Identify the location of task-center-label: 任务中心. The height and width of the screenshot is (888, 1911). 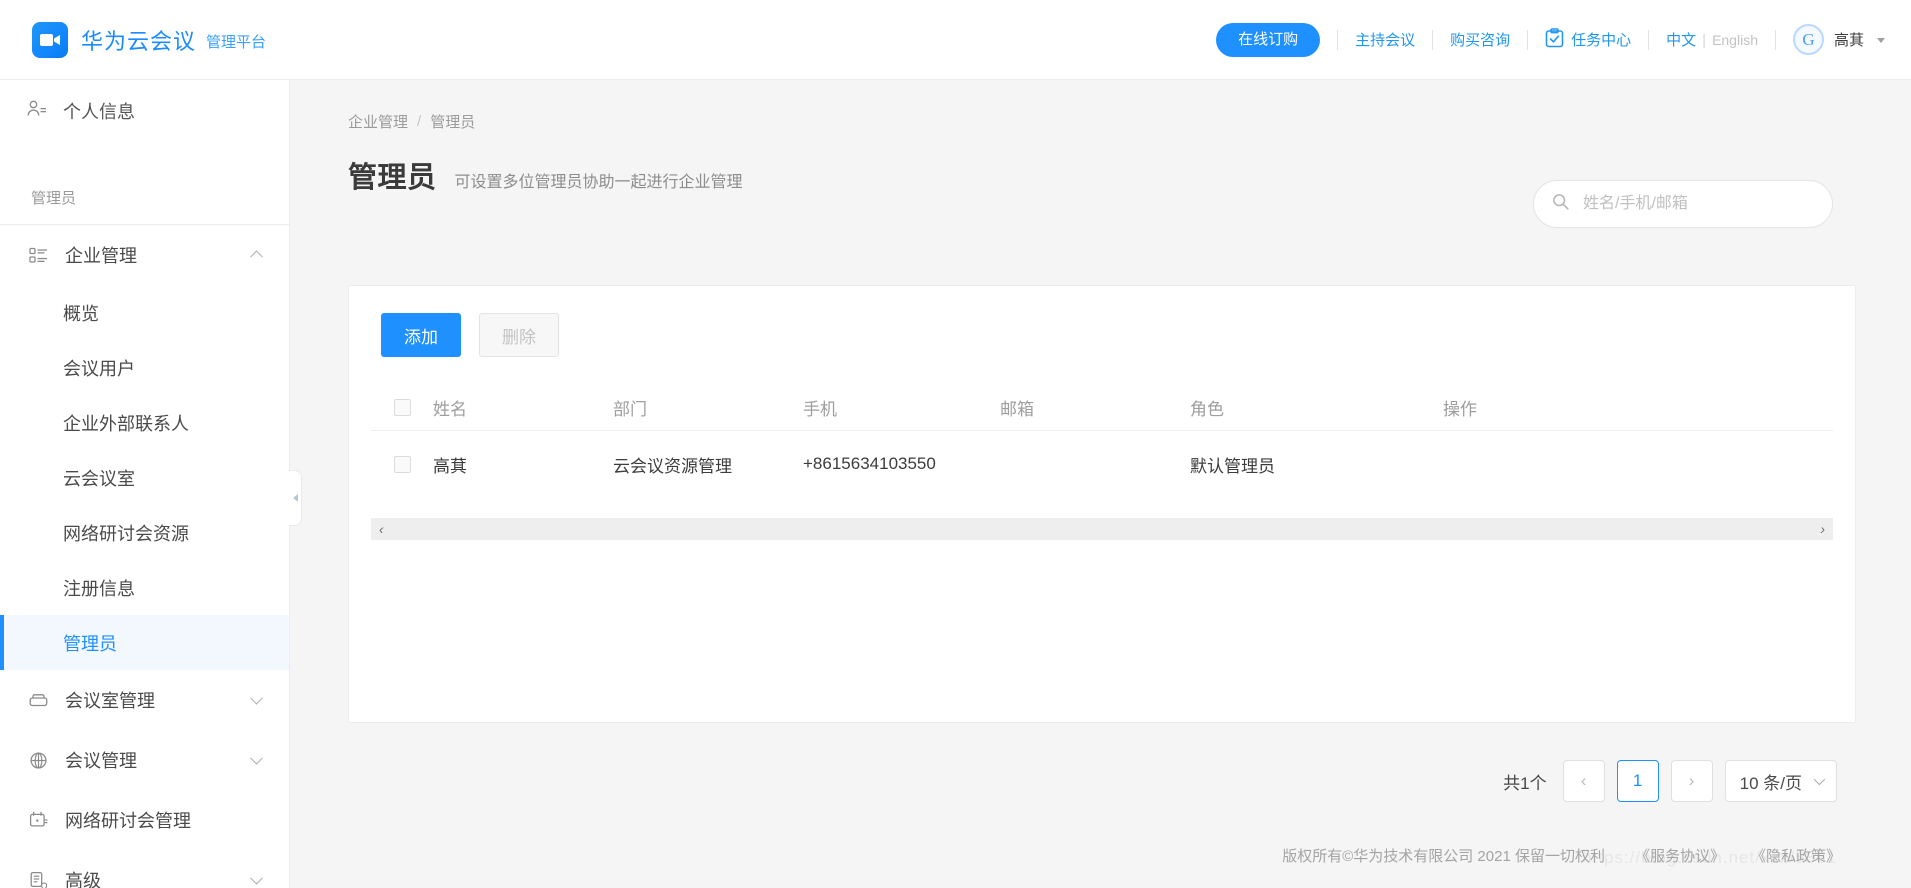
(1601, 40).